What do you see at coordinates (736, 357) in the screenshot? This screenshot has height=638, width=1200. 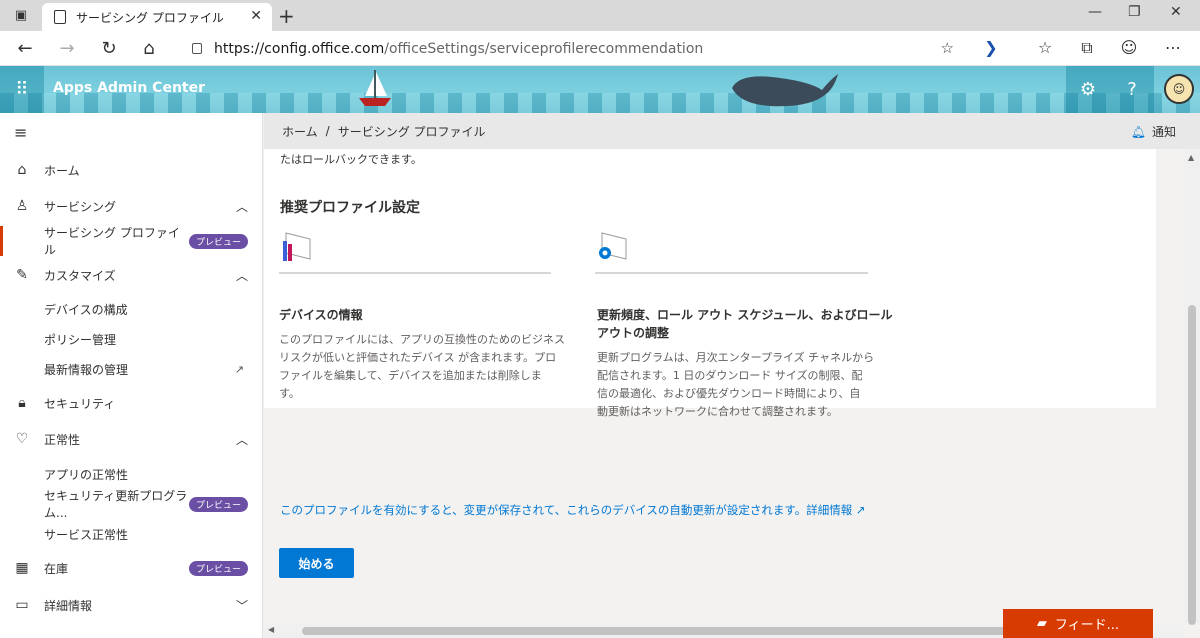 I see `feature2-desc-line1: 更新プログラムは、月次エンタープライズ チャネルから` at bounding box center [736, 357].